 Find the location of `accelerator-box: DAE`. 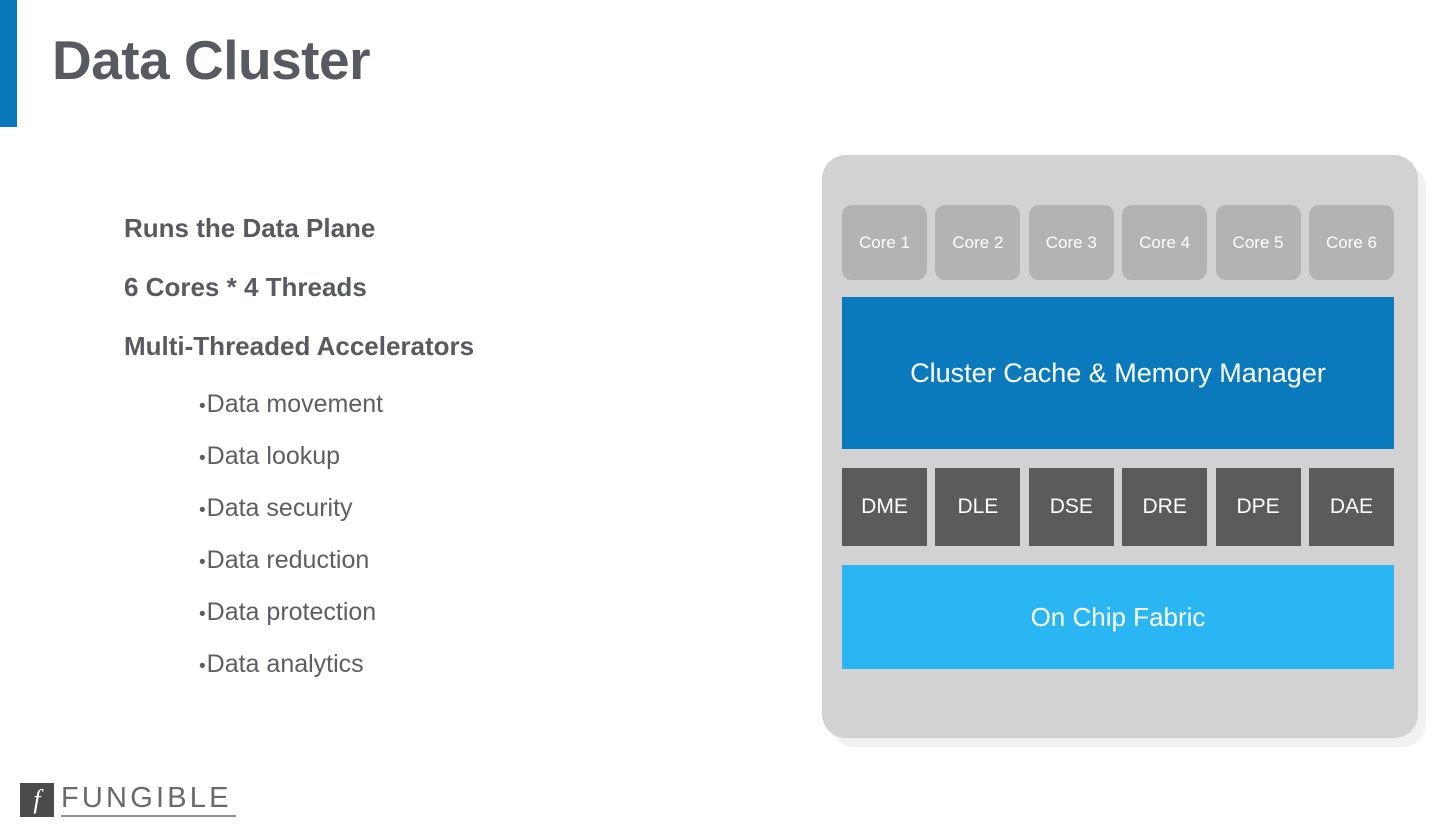

accelerator-box: DAE is located at coordinates (1351, 507).